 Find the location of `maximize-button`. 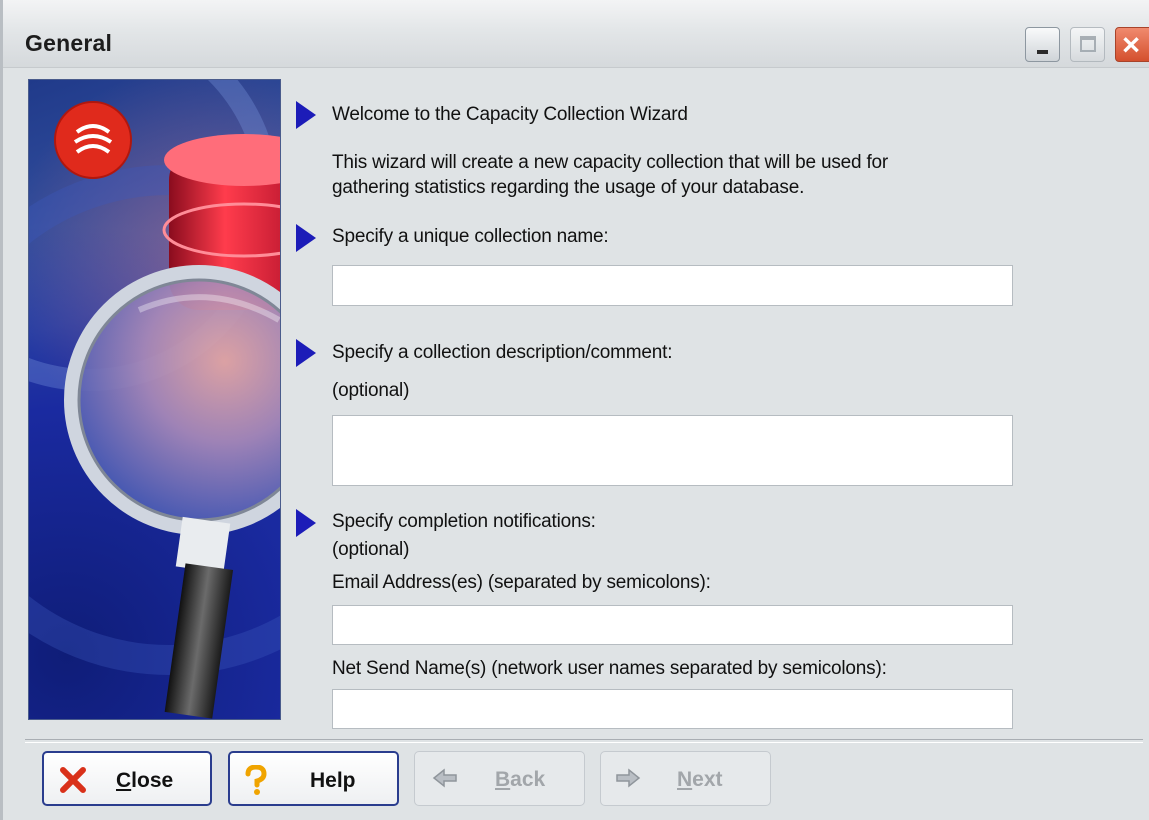

maximize-button is located at coordinates (1087, 44).